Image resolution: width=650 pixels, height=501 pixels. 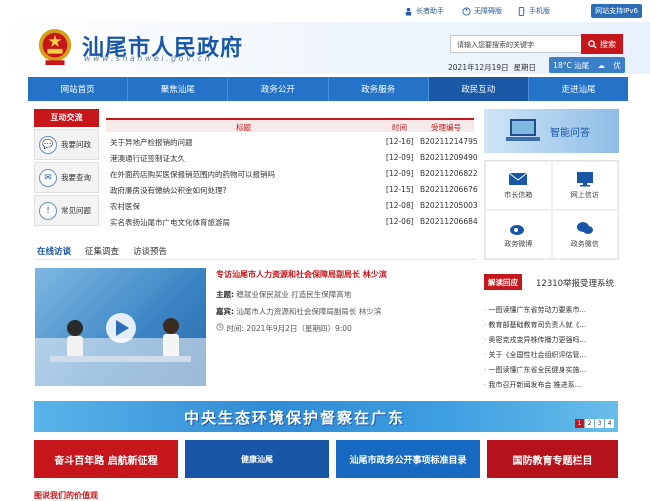 What do you see at coordinates (125, 206) in the screenshot?
I see `row-title: 农村医保` at bounding box center [125, 206].